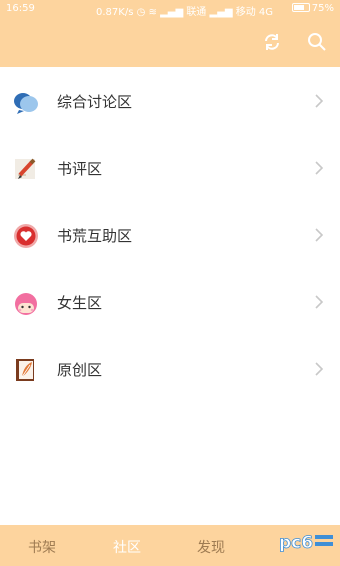 The image size is (340, 566). What do you see at coordinates (42, 547) in the screenshot?
I see `tab-bookshelf: 书架` at bounding box center [42, 547].